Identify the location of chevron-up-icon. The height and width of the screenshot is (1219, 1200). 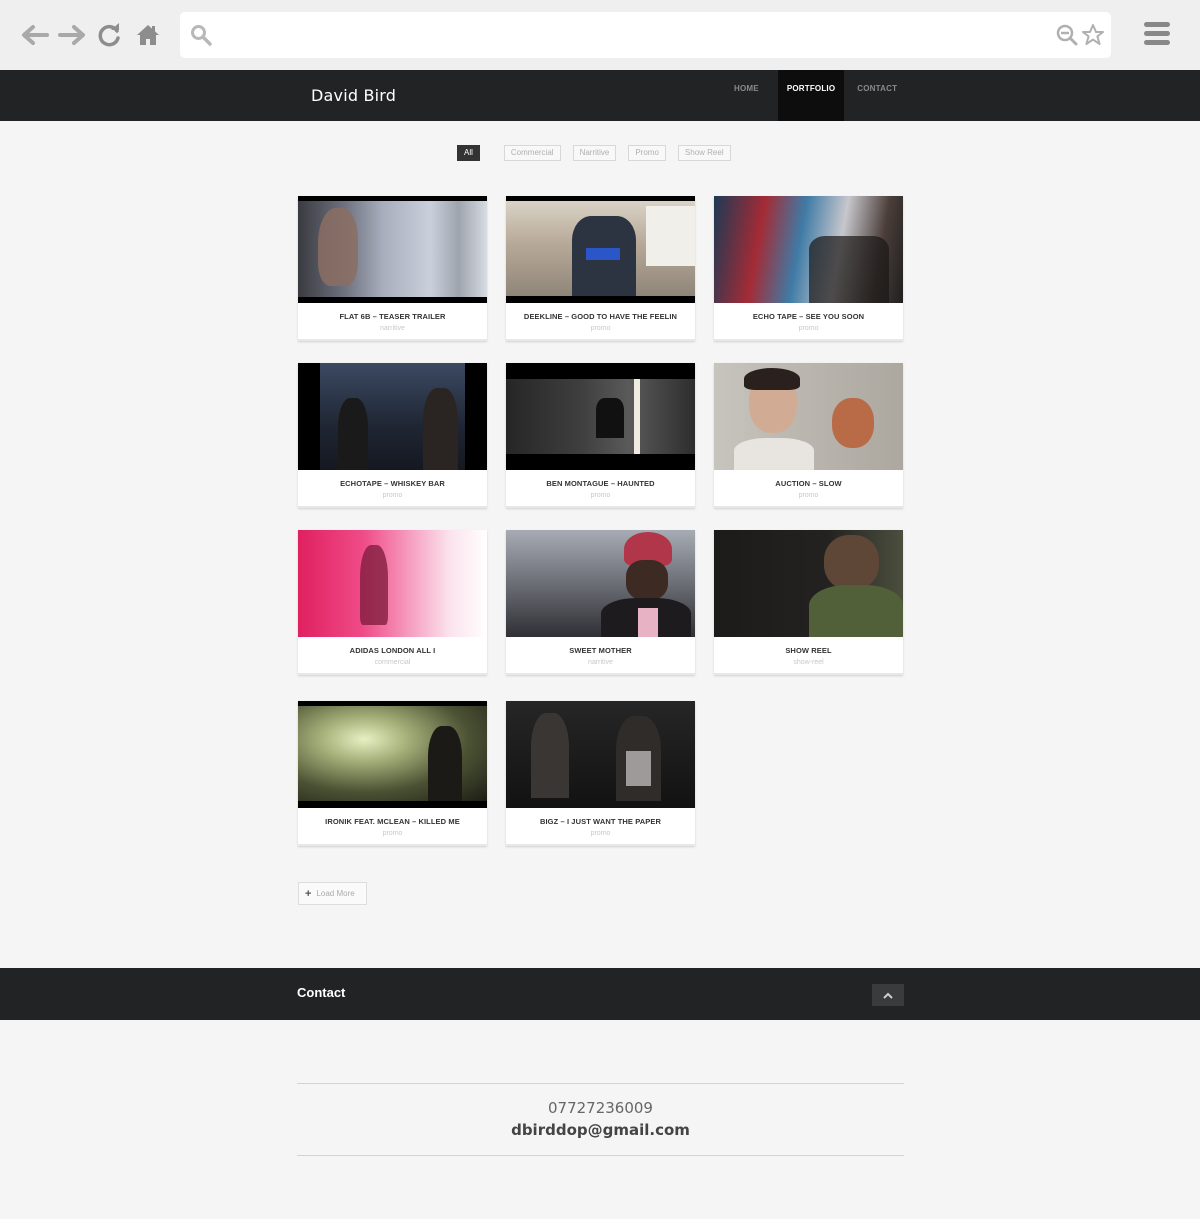
(888, 995).